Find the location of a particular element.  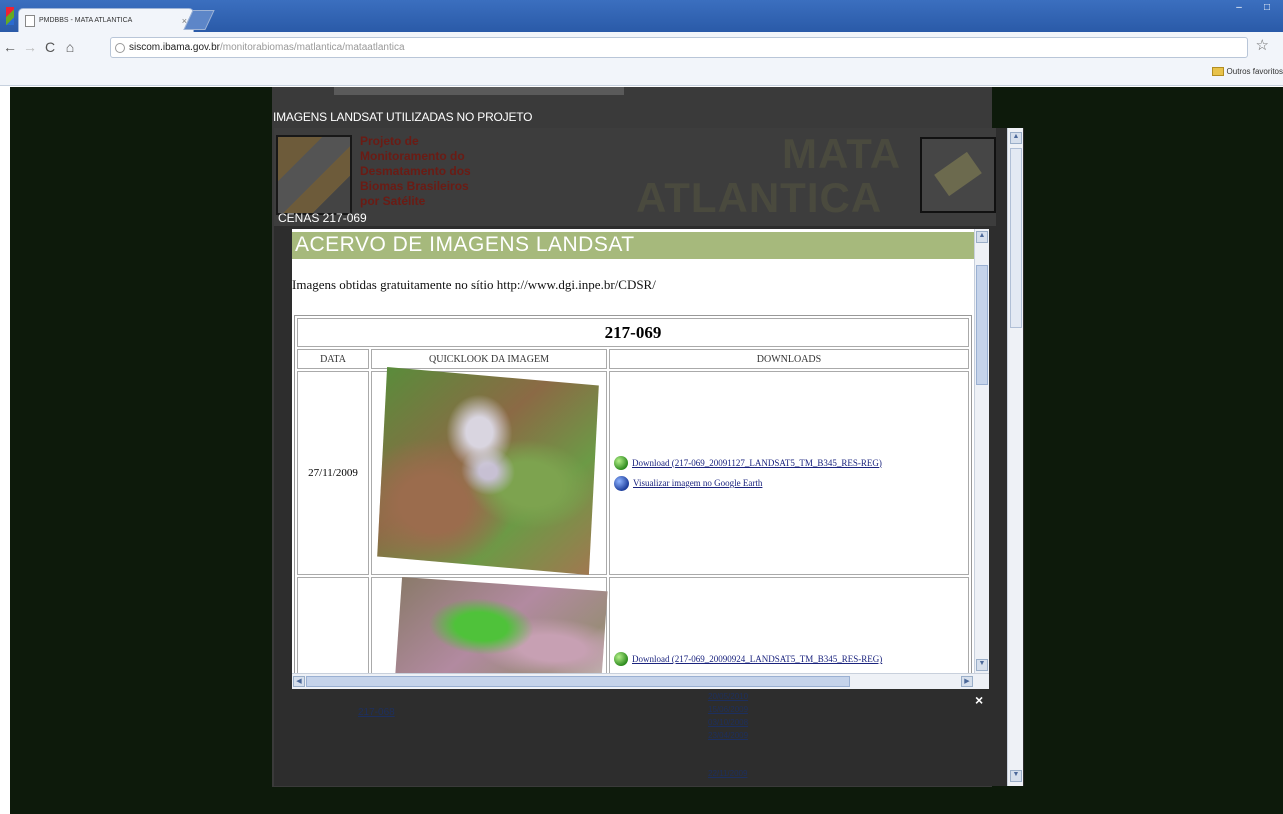

window-titlebar: PMDBBS - MATA ATLANTICA × – □ is located at coordinates (641, 16).